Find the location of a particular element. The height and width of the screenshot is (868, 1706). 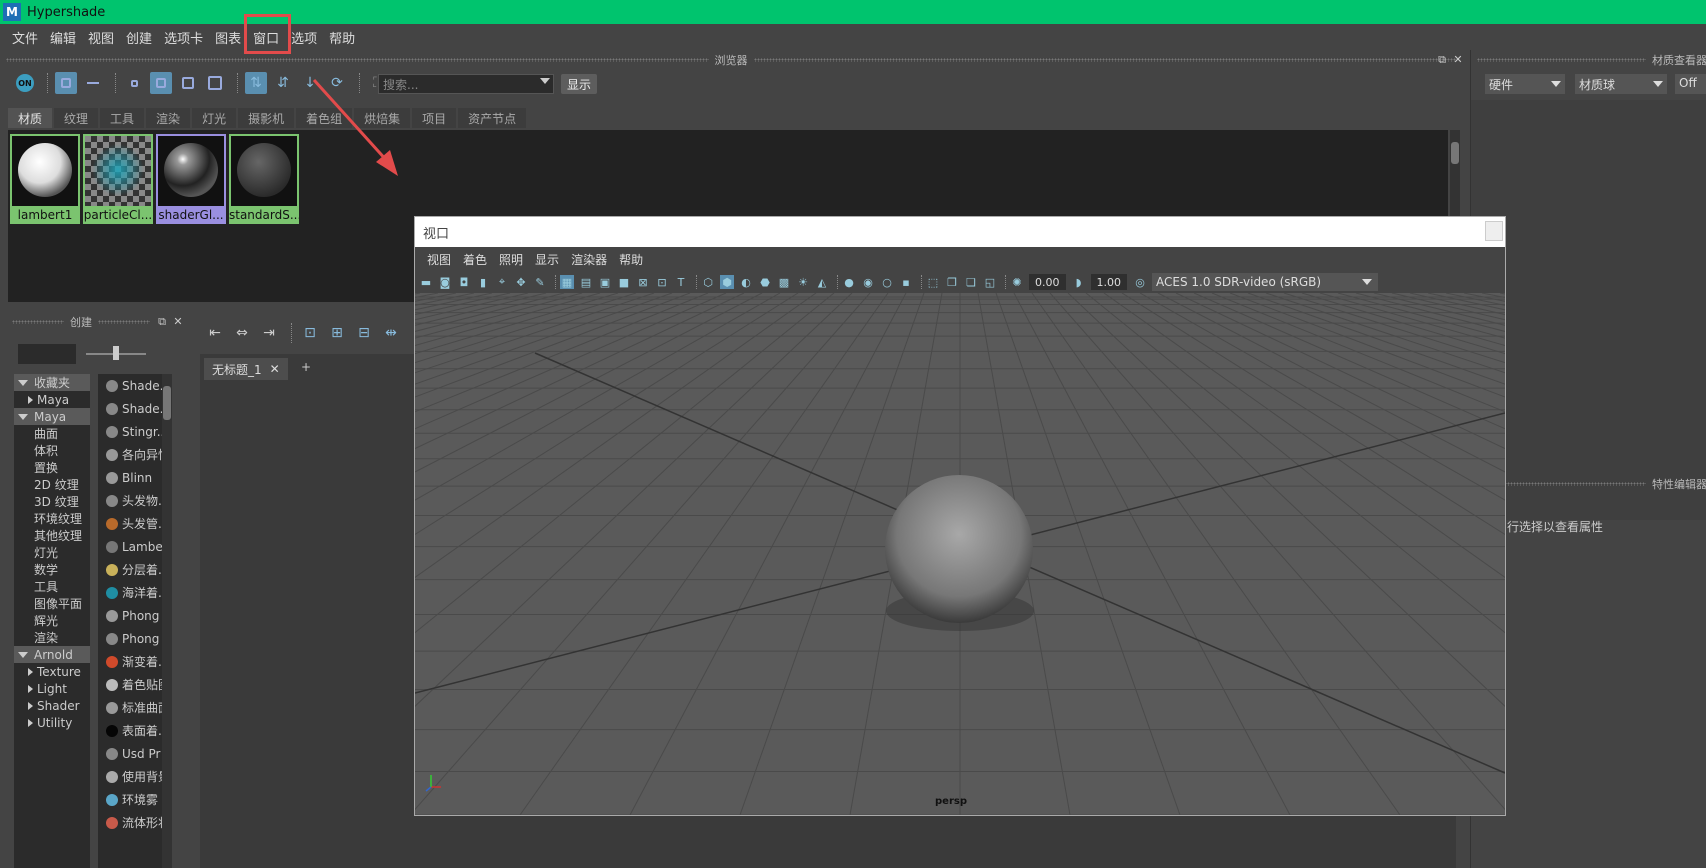

xray-joints-icon: ❏ is located at coordinates (971, 282).